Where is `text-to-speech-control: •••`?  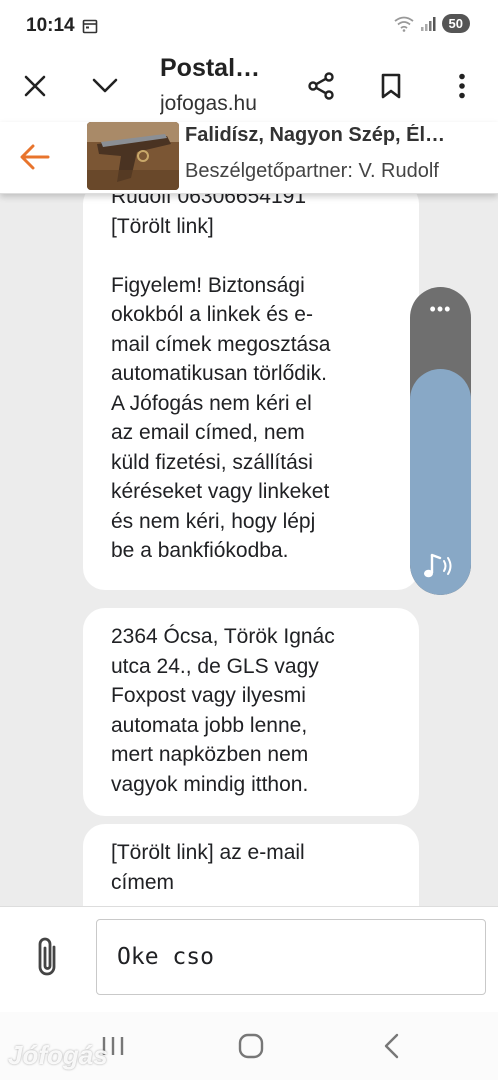 text-to-speech-control: ••• is located at coordinates (440, 441).